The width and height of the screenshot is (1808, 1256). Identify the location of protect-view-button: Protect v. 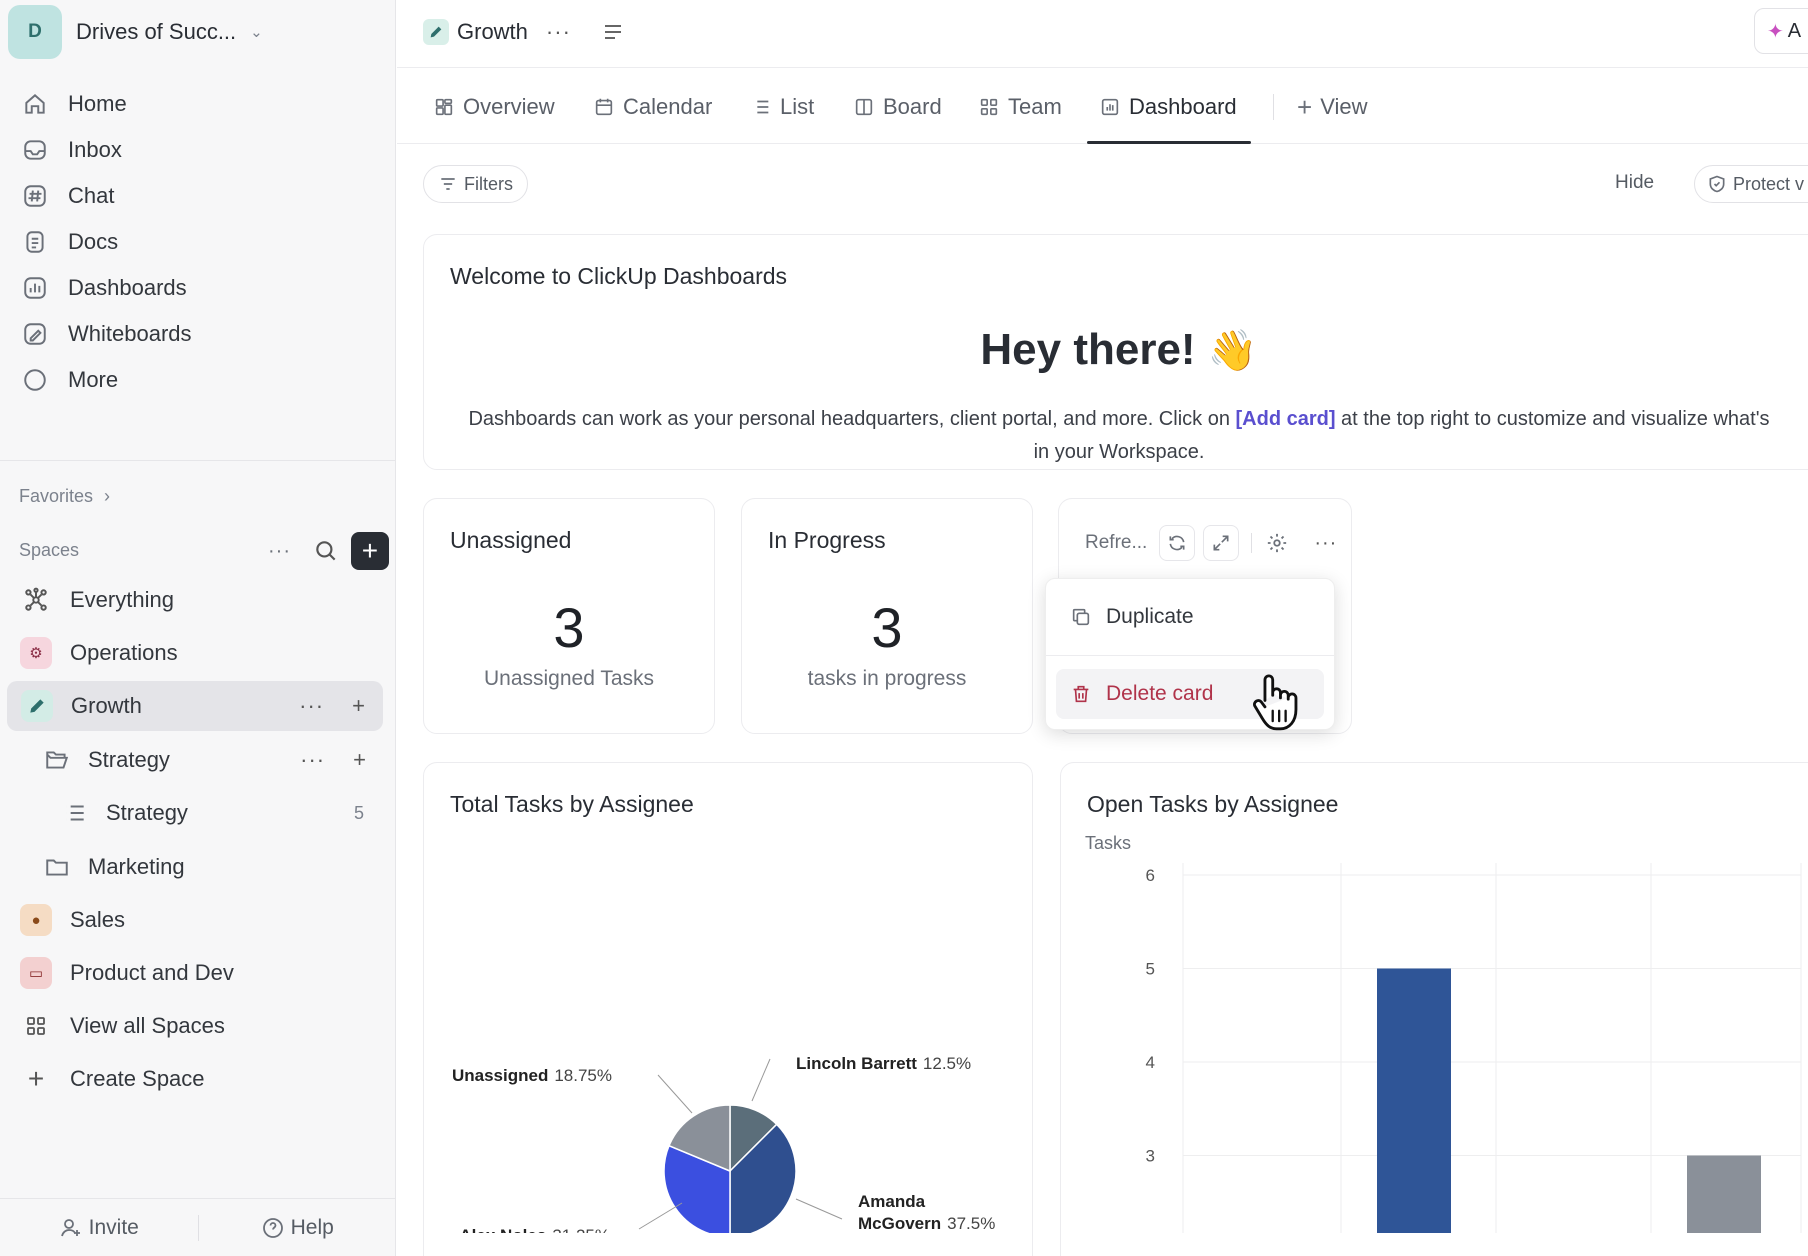
(1751, 184).